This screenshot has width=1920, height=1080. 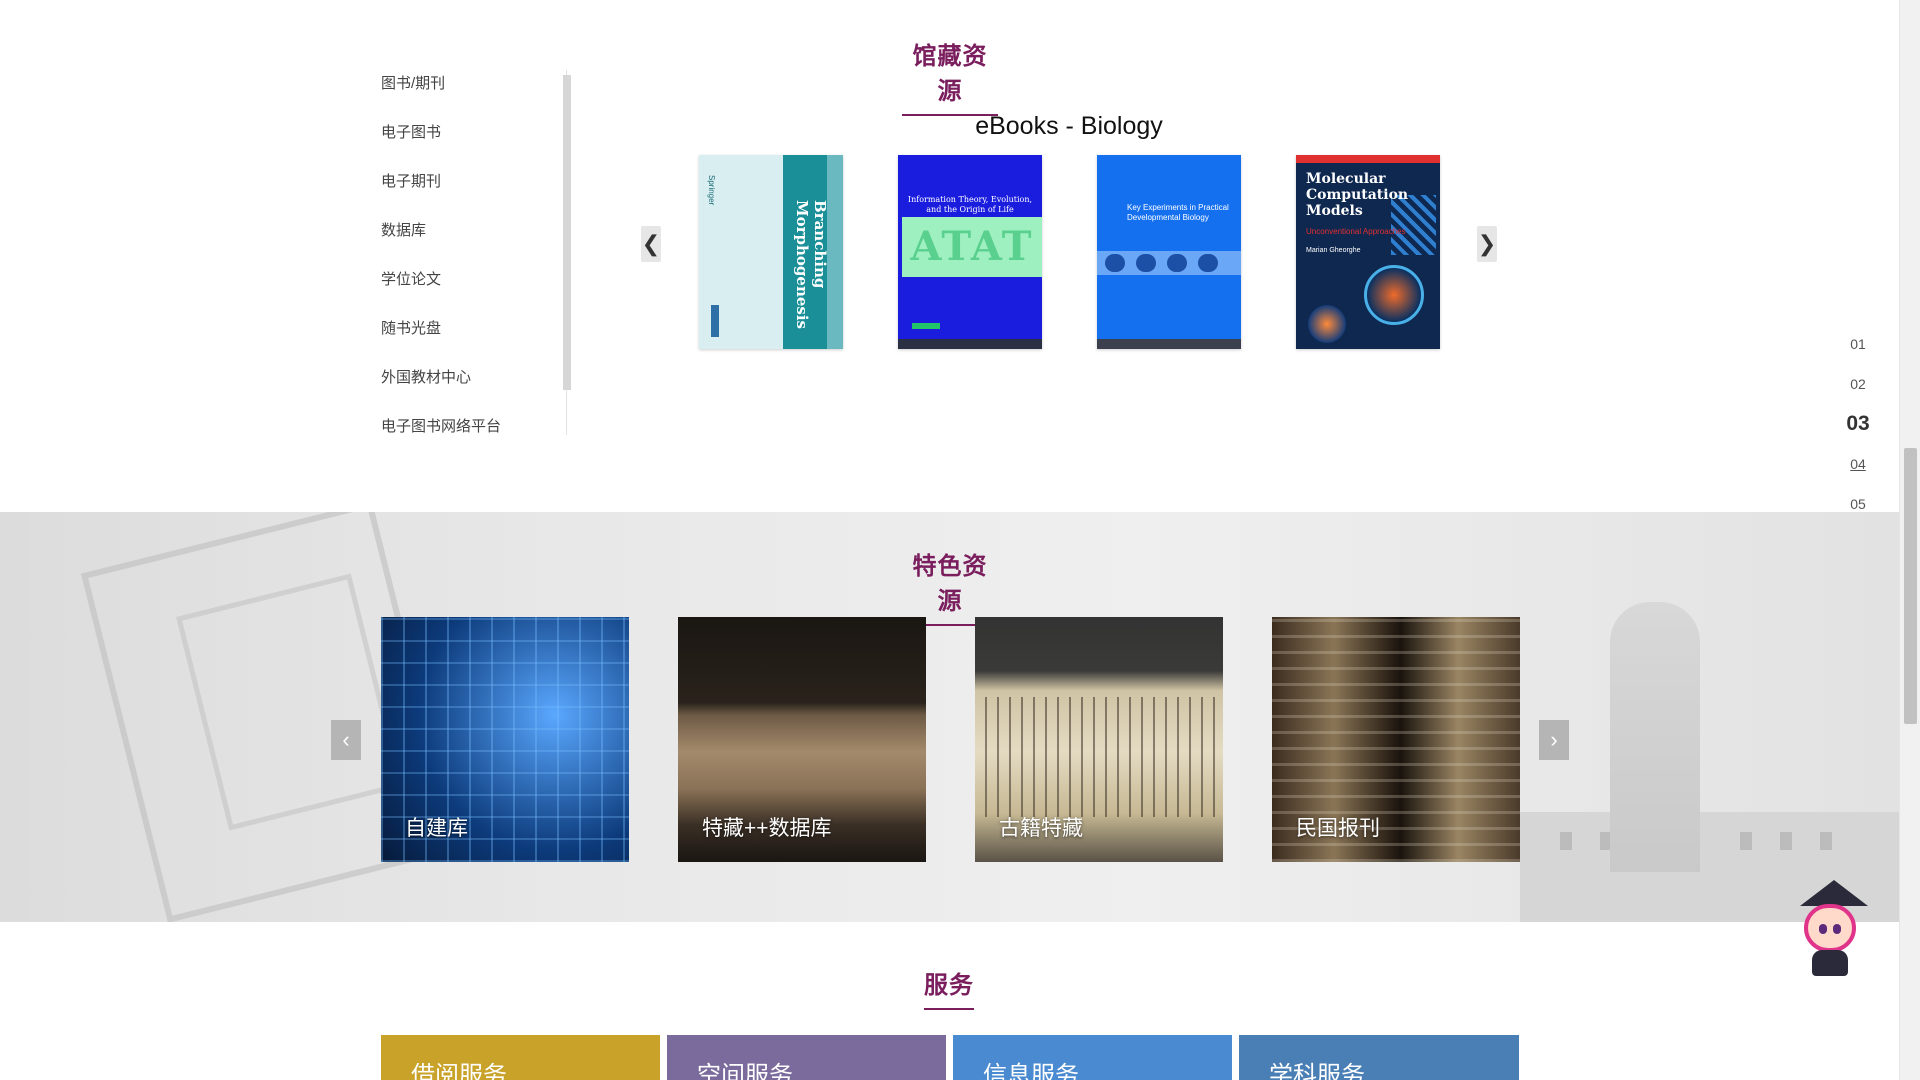 I want to click on service-title-text: 服务, so click(x=949, y=985).